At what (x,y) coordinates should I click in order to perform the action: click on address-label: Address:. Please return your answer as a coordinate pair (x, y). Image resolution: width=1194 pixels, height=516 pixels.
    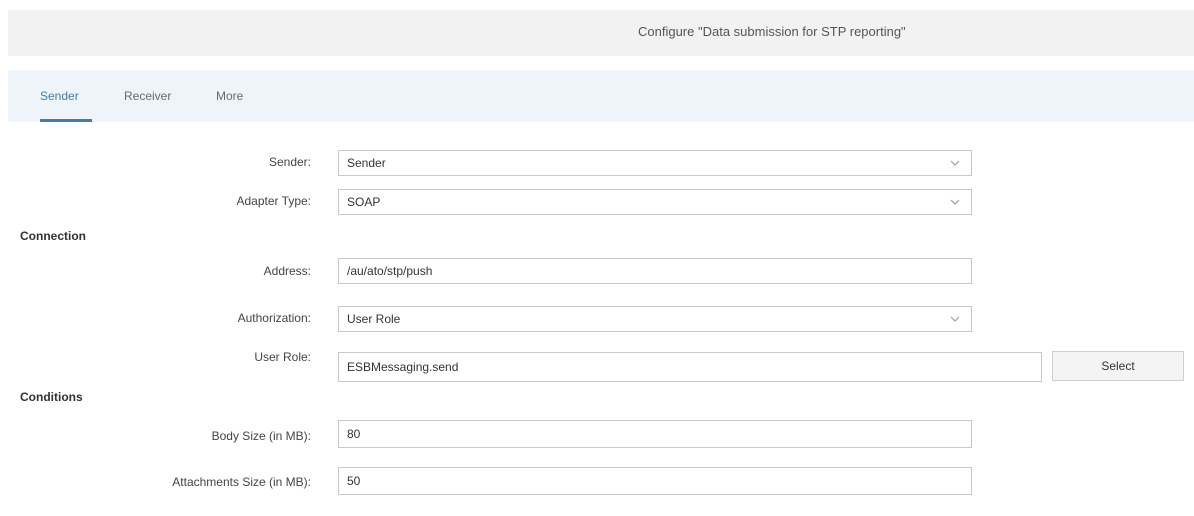
    Looking at the image, I should click on (287, 271).